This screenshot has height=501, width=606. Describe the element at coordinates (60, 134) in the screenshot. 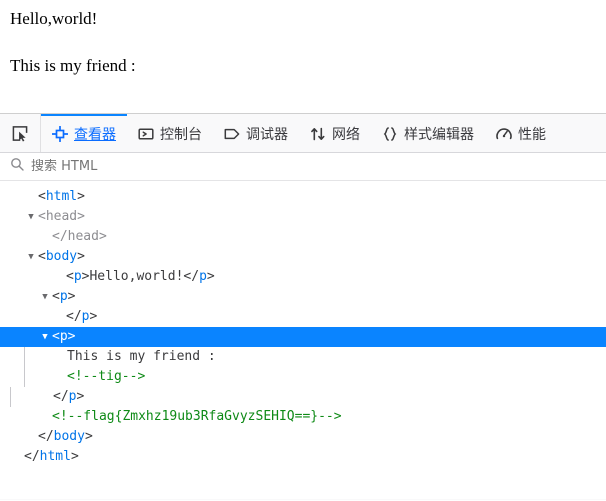

I see `inspector-target-icon` at that location.